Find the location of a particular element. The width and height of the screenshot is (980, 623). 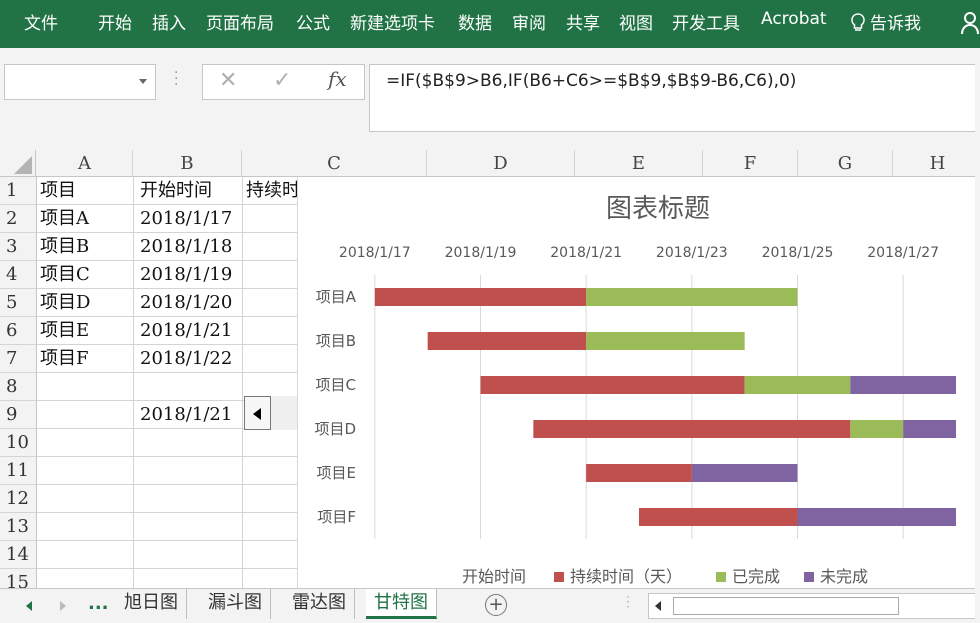

y-category-label: 项目C is located at coordinates (336, 385).